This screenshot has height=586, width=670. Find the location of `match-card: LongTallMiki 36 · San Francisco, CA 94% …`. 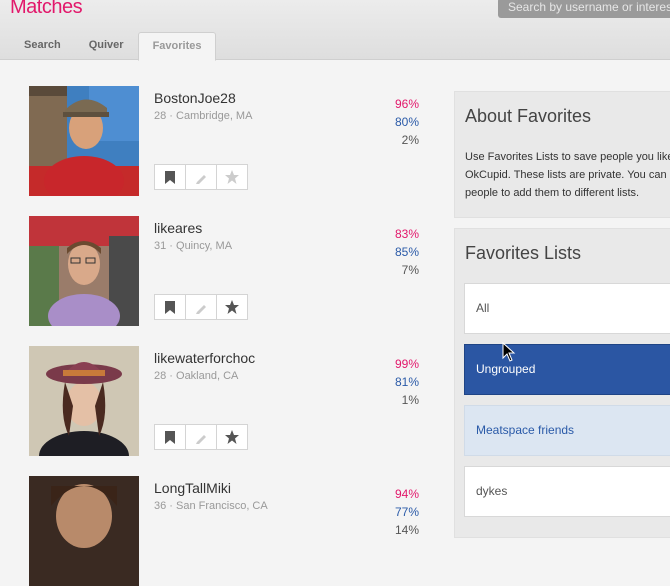

match-card: LongTallMiki 36 · San Francisco, CA 94% … is located at coordinates (229, 531).